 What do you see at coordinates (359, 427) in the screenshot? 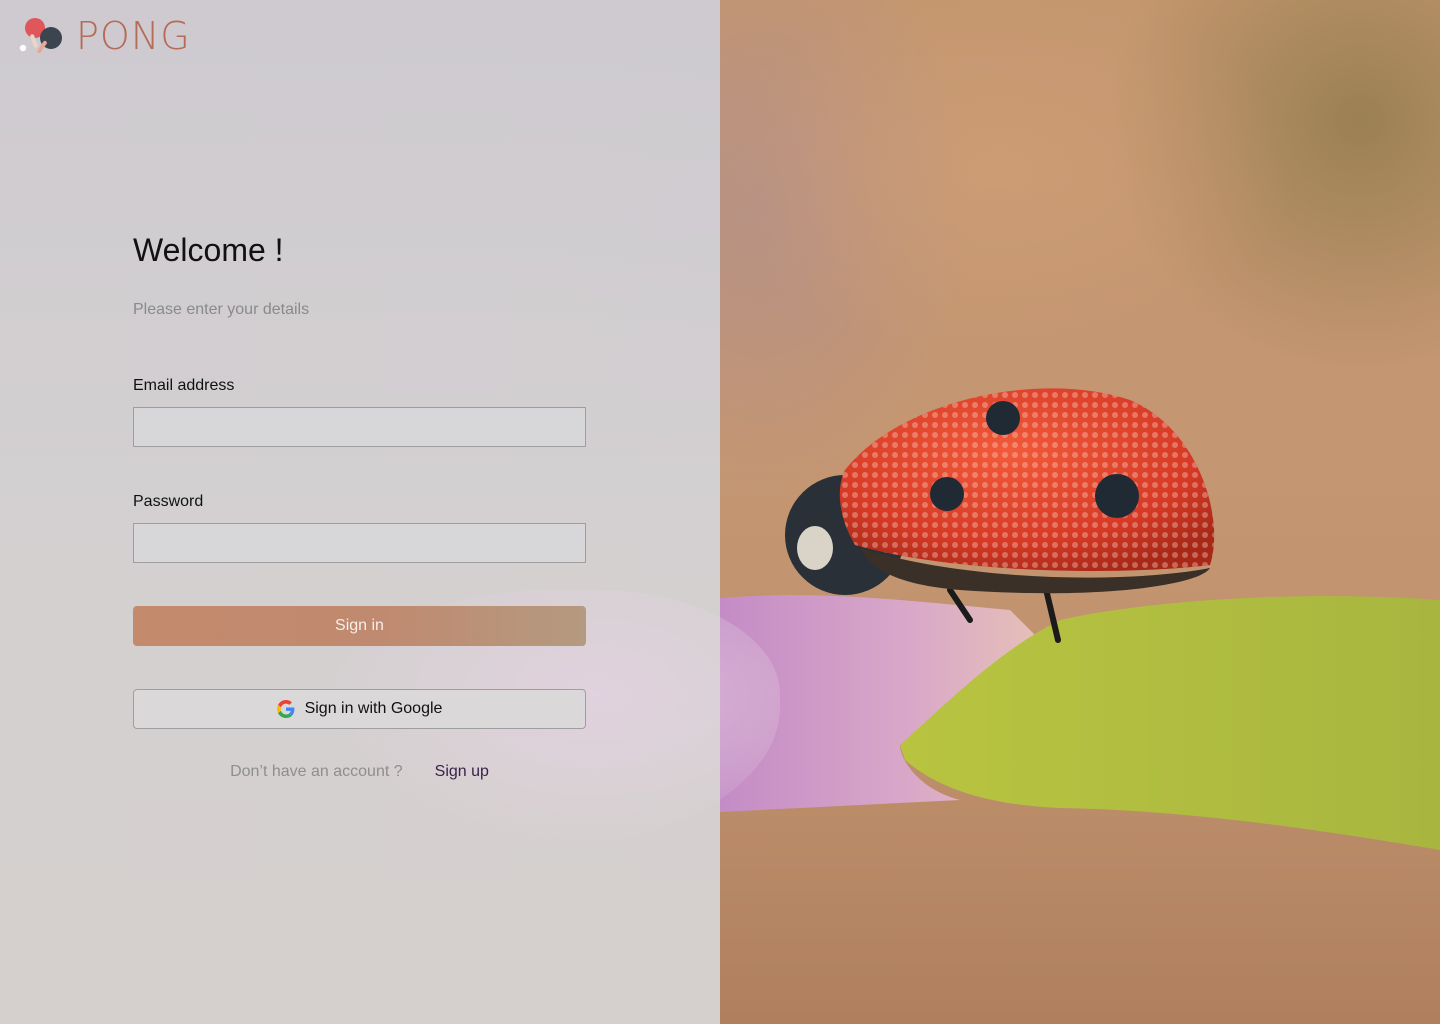
I see `email-input` at bounding box center [359, 427].